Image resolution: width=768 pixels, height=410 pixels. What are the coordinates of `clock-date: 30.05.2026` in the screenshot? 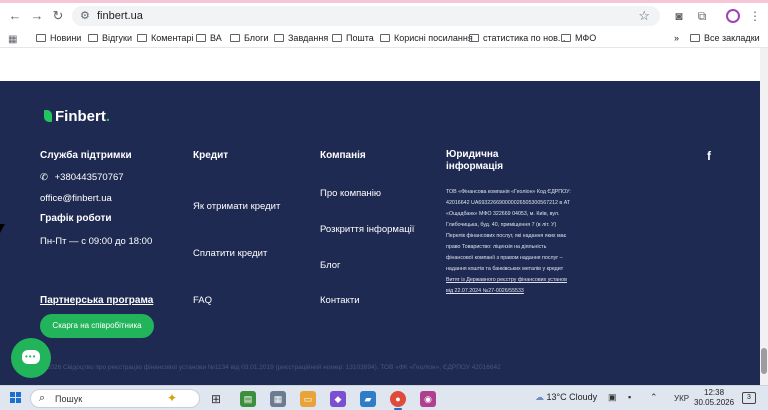 It's located at (714, 402).